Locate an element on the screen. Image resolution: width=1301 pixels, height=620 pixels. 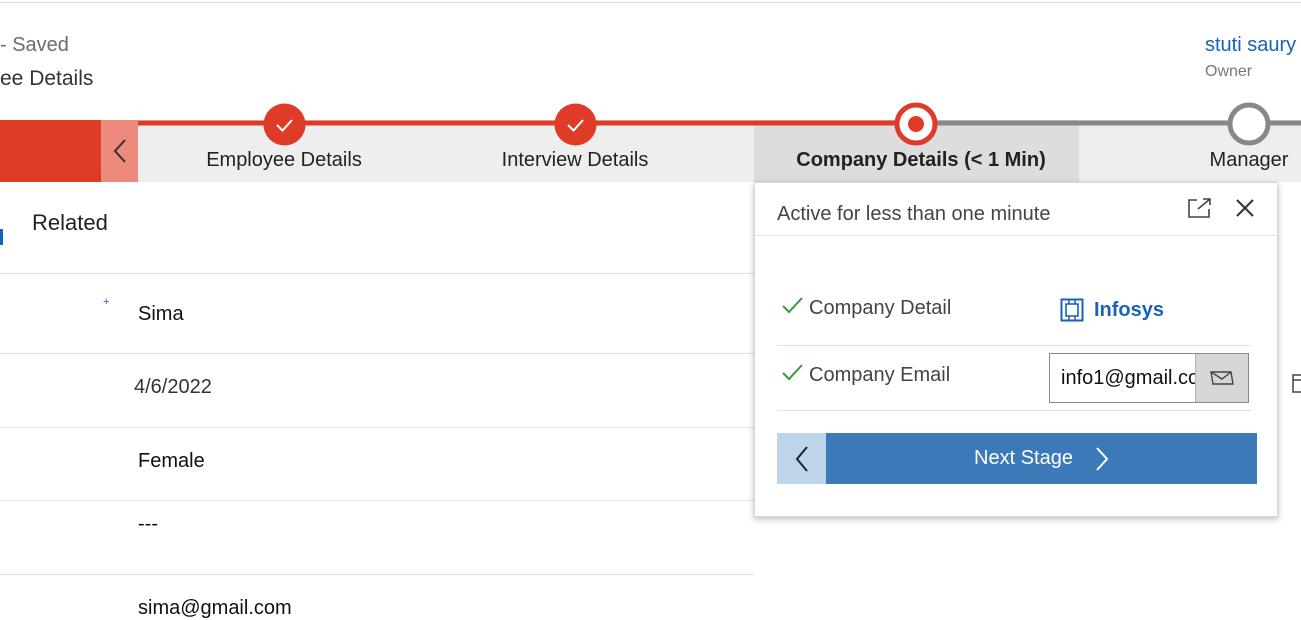
previous-stage-button is located at coordinates (801, 458).